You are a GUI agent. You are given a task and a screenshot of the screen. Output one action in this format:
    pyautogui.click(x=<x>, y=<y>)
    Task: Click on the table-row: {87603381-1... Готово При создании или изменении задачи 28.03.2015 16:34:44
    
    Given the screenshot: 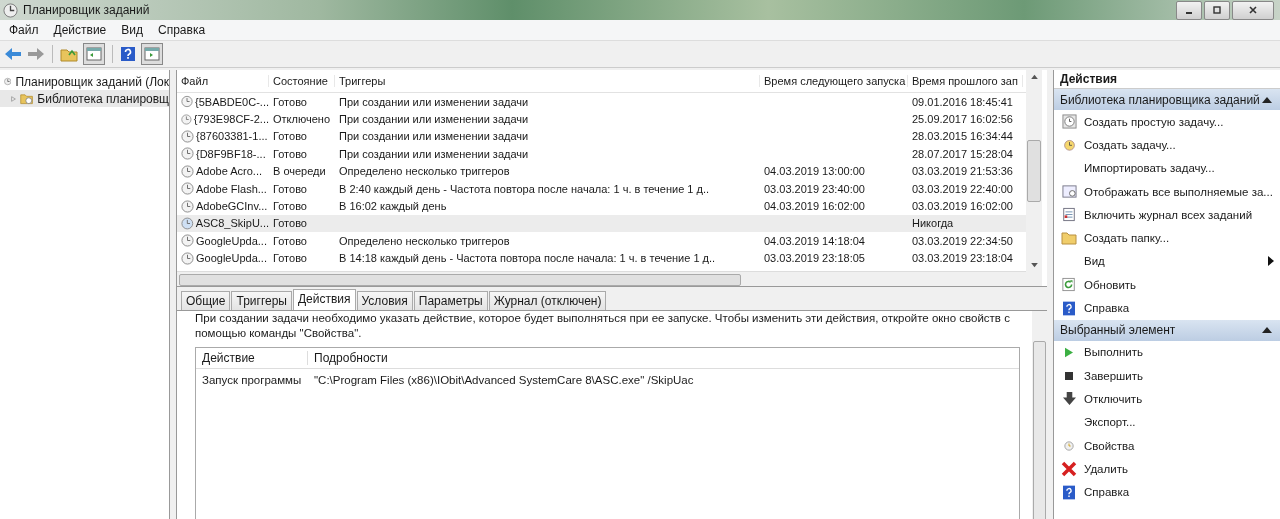 What is the action you would take?
    pyautogui.click(x=601, y=136)
    